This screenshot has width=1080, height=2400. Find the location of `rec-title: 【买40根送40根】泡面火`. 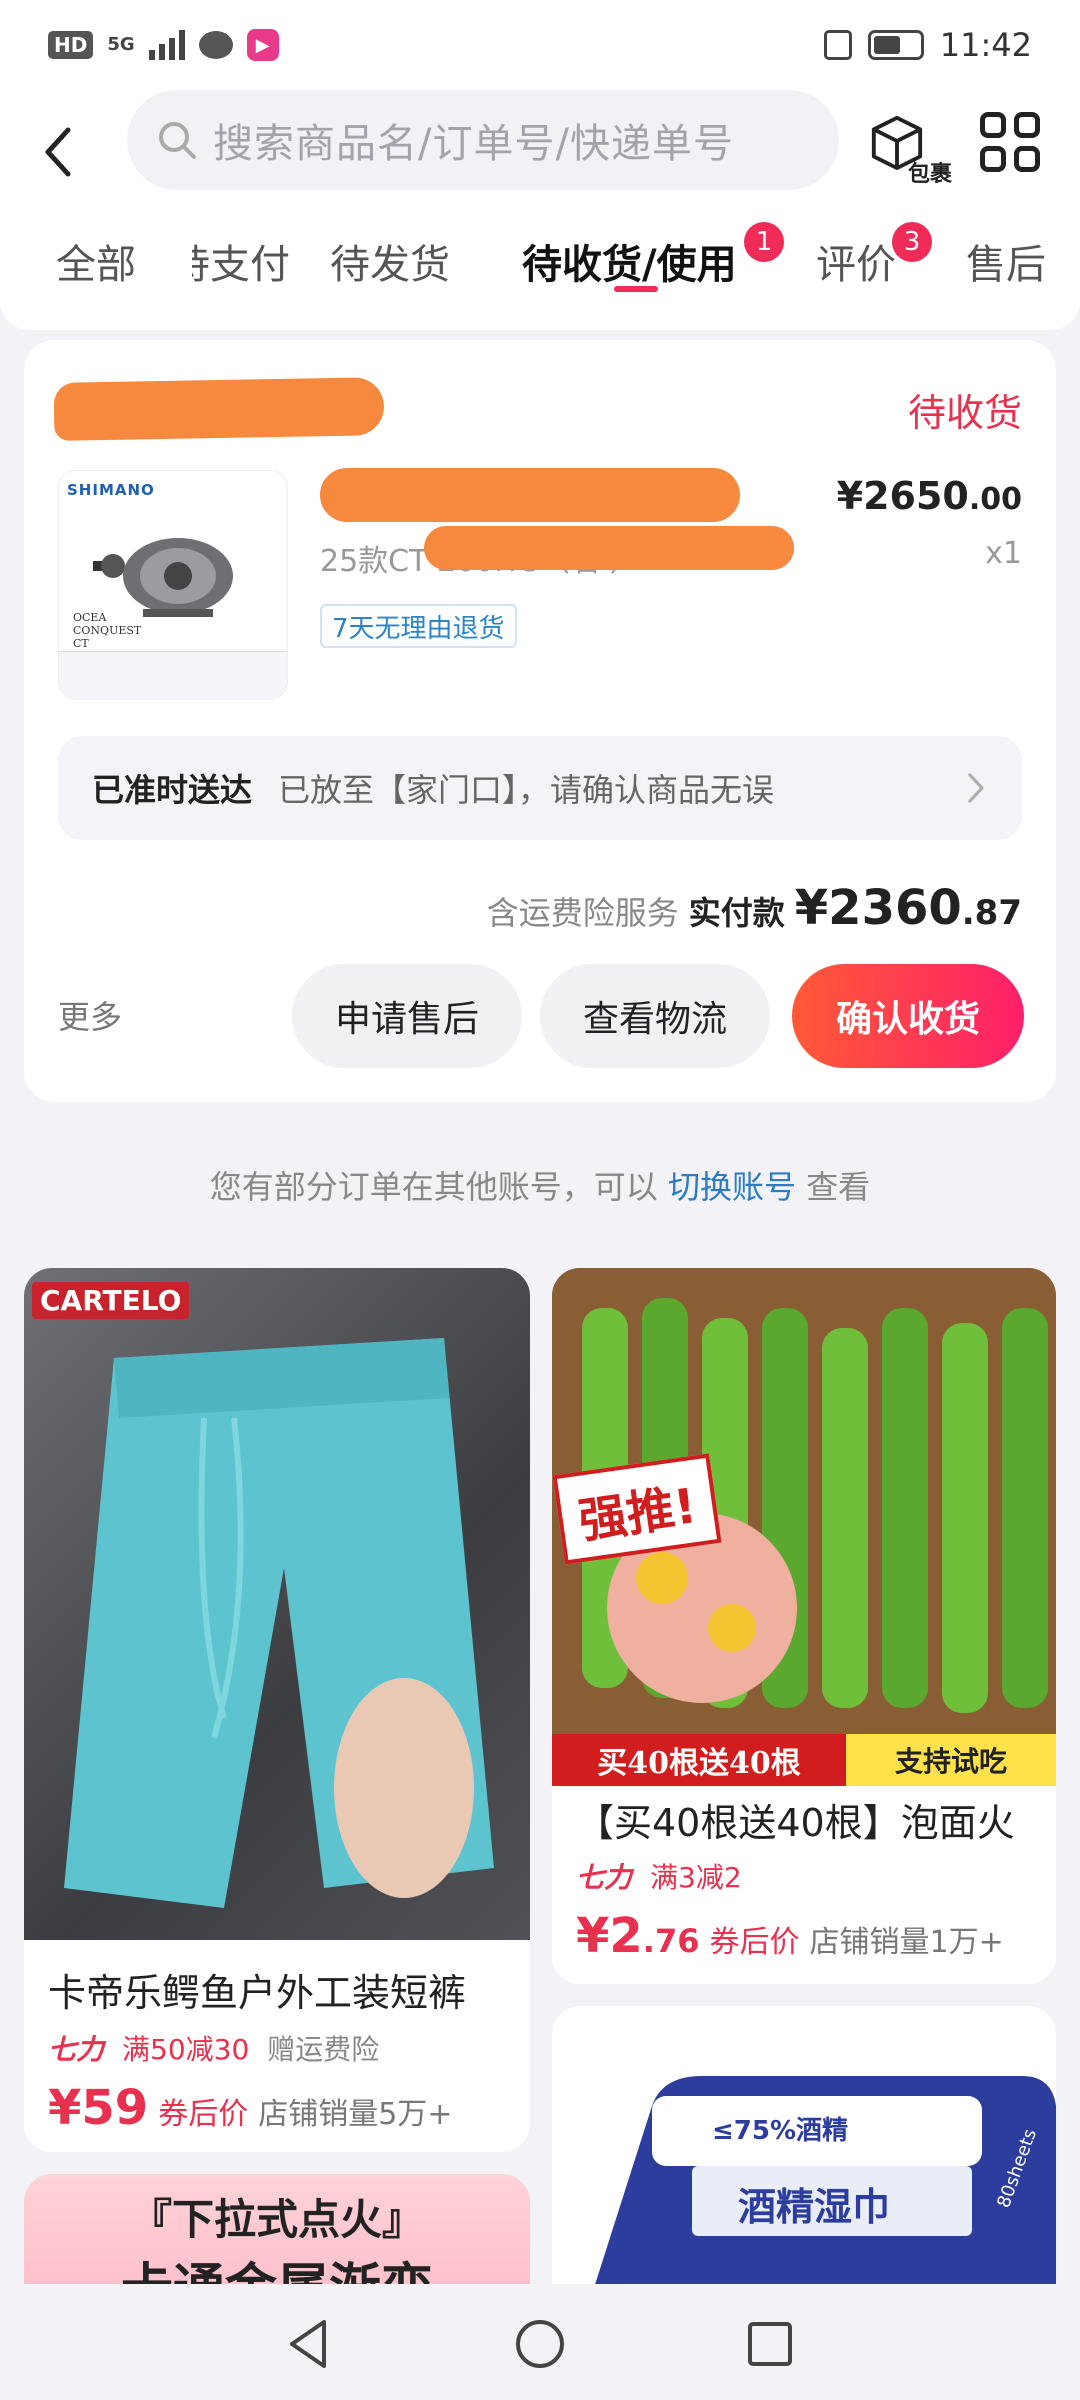

rec-title: 【买40根送40根】泡面火 is located at coordinates (795, 1823).